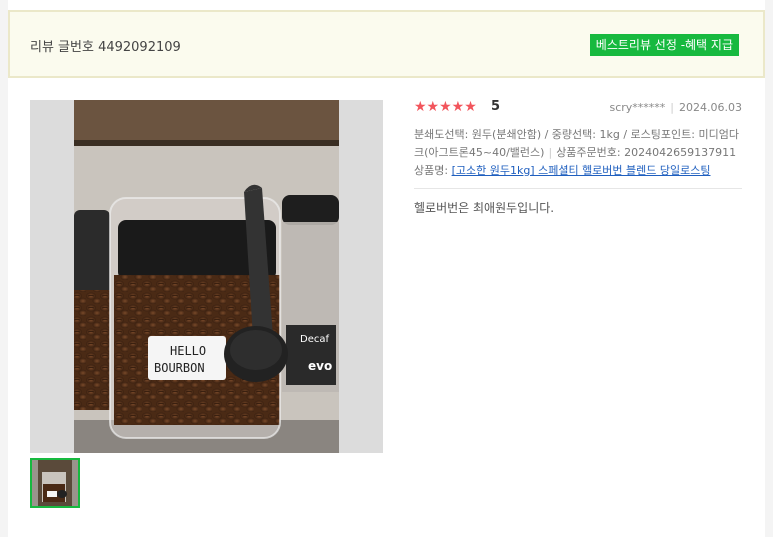 This screenshot has width=773, height=537. I want to click on review-number: 리뷰 글번호 4492092109, so click(105, 47).